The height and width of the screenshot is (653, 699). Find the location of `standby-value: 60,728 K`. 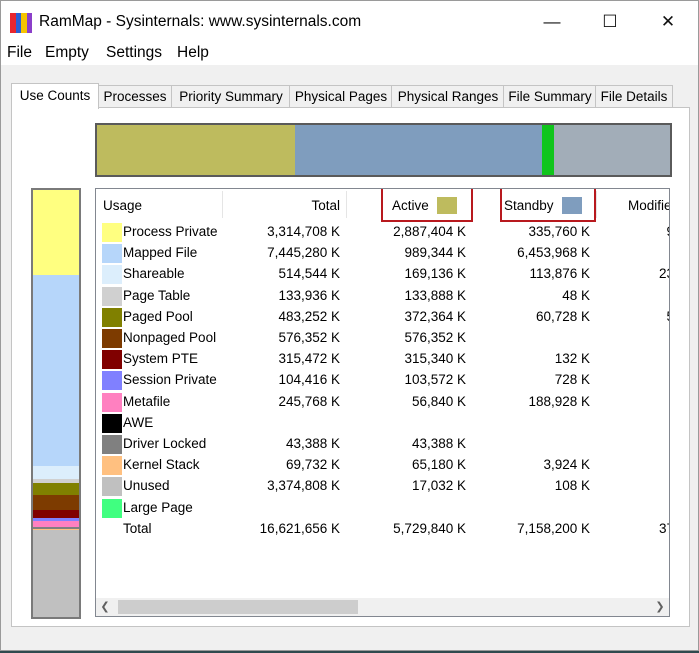

standby-value: 60,728 K is located at coordinates (562, 316).